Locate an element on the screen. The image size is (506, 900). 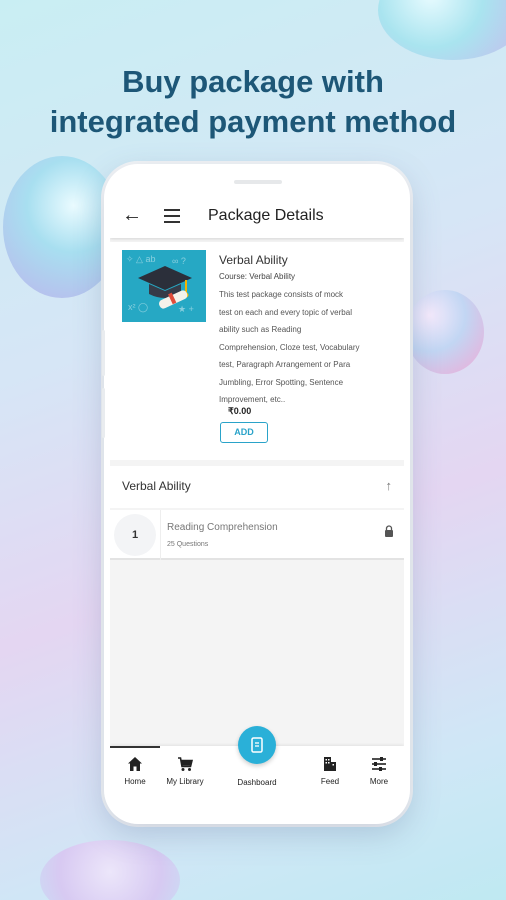
package-course: Course: Verbal Ability is located at coordinates (257, 276).